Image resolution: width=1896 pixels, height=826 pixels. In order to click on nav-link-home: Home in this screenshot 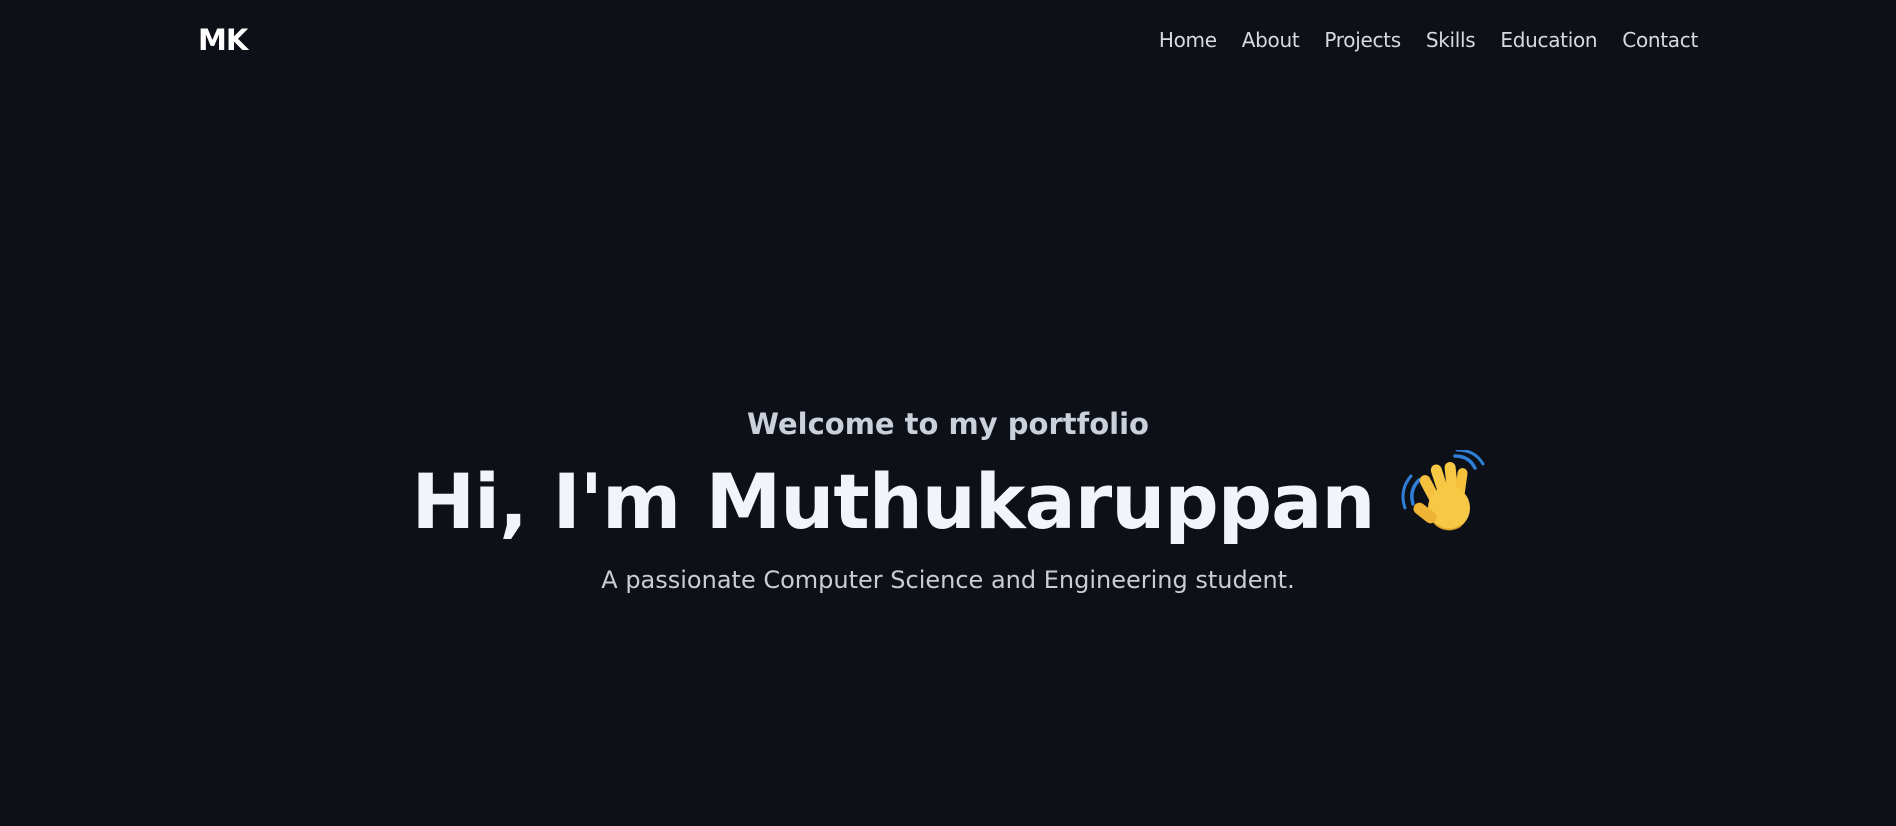, I will do `click(1188, 40)`.